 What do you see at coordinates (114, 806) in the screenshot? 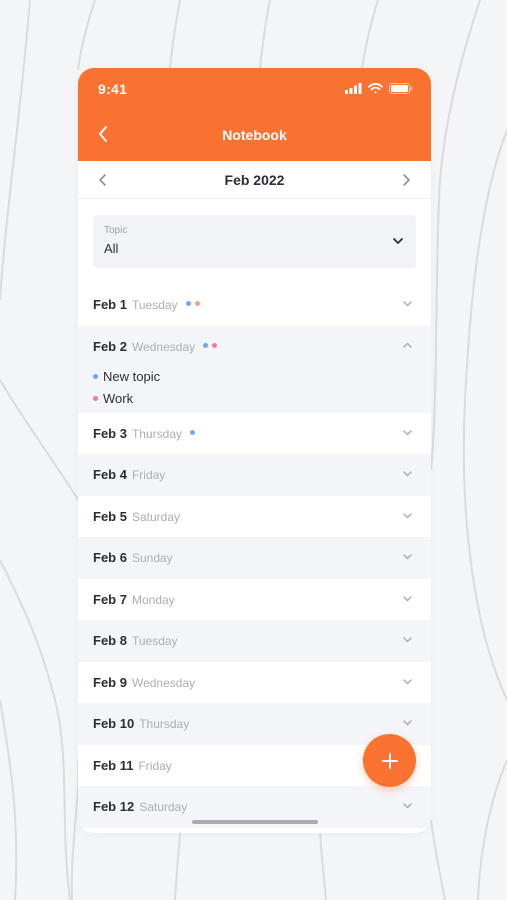
I see `day-date: Feb 12` at bounding box center [114, 806].